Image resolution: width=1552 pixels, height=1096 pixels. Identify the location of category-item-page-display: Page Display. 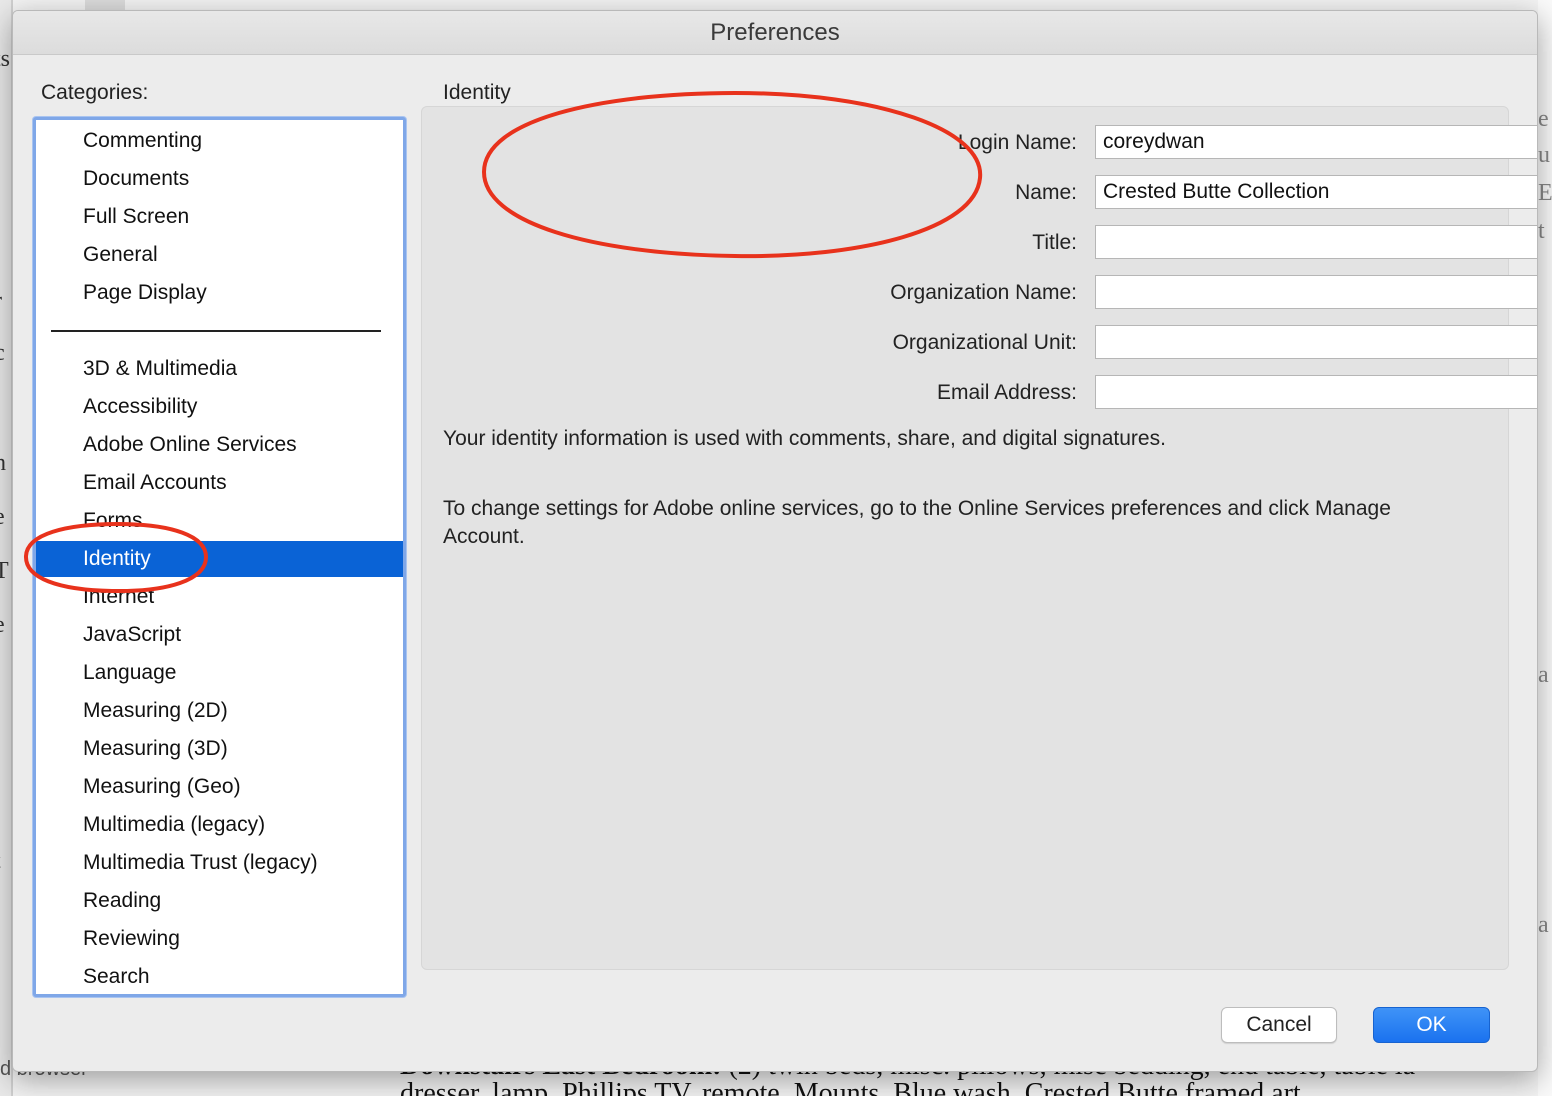
(219, 293).